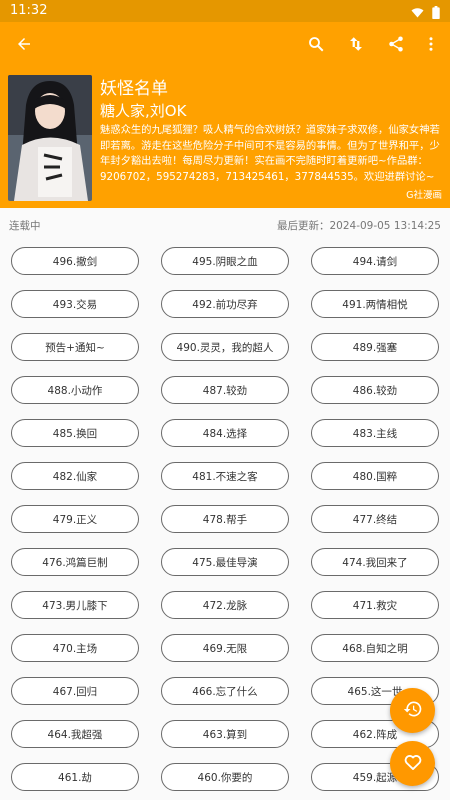  What do you see at coordinates (375, 347) in the screenshot?
I see `chapter-button: 489.强塞` at bounding box center [375, 347].